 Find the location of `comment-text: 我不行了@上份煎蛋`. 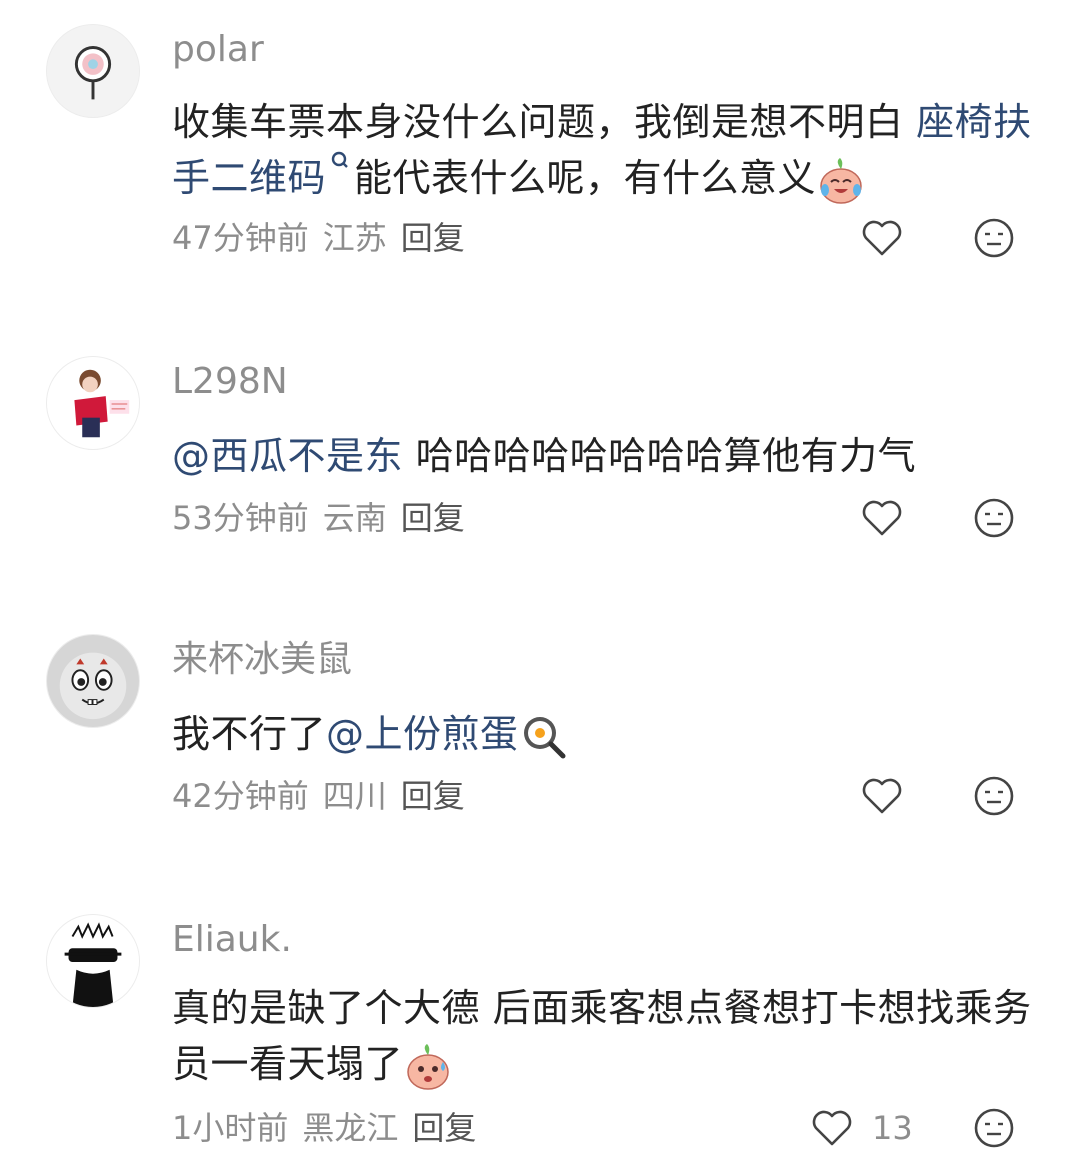

comment-text: 我不行了@上份煎蛋 is located at coordinates (602, 734).